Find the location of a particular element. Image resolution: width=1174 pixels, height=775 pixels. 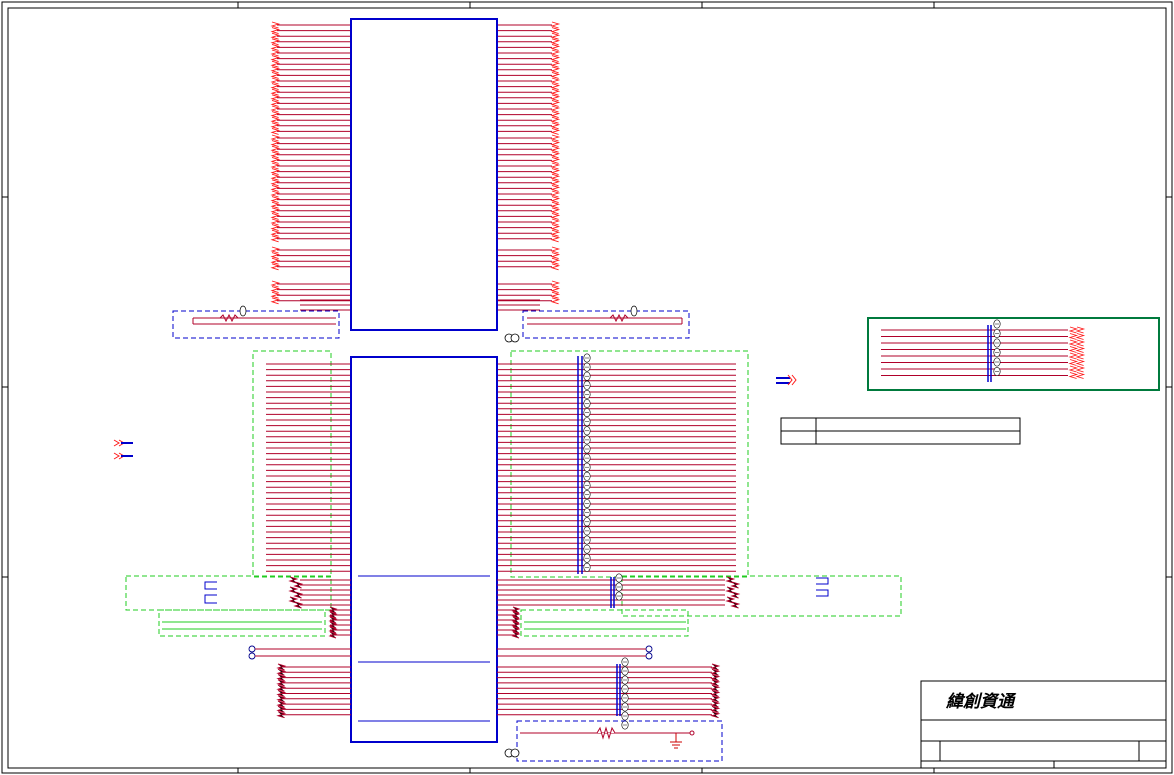

upper-ic-right-pins is located at coordinates (524, 167).